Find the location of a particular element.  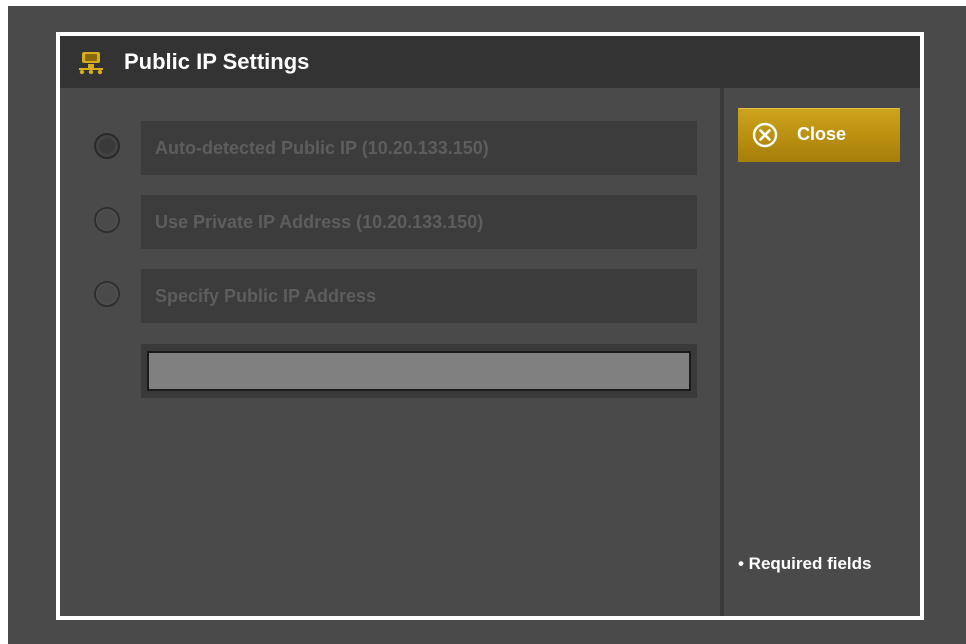

option-private-ip: Use Private IP Address (10.20.133.150) is located at coordinates (390, 222).